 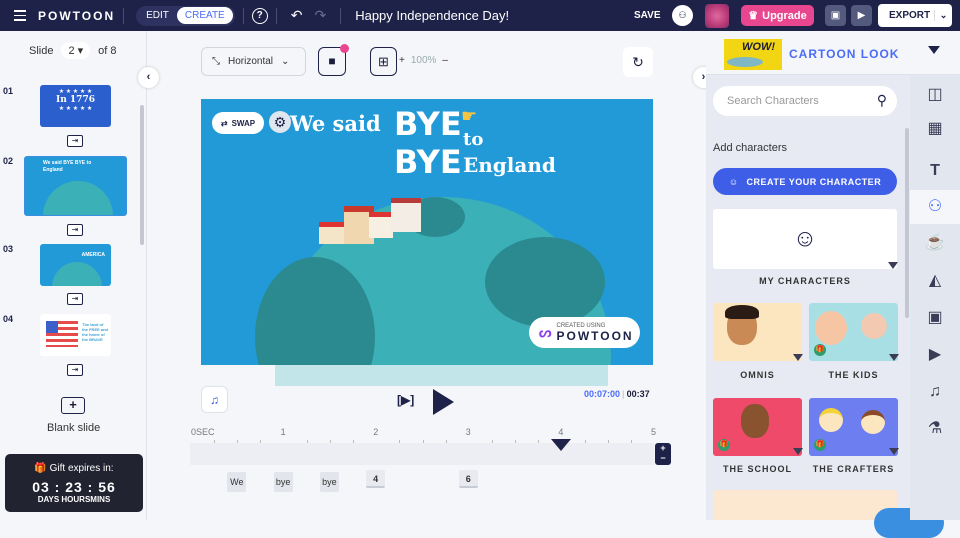 I want to click on blank-slide-label: Blank slide, so click(x=73, y=428).